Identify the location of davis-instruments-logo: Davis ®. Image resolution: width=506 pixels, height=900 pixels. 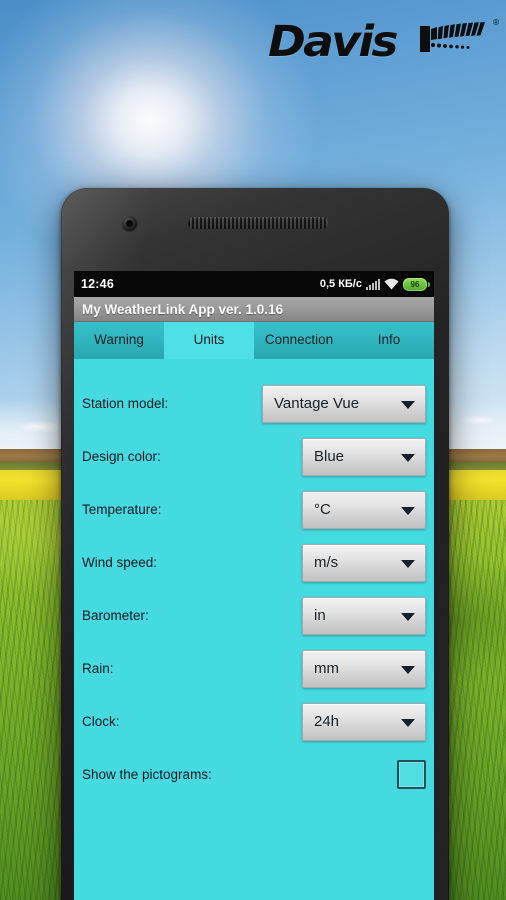
(384, 40).